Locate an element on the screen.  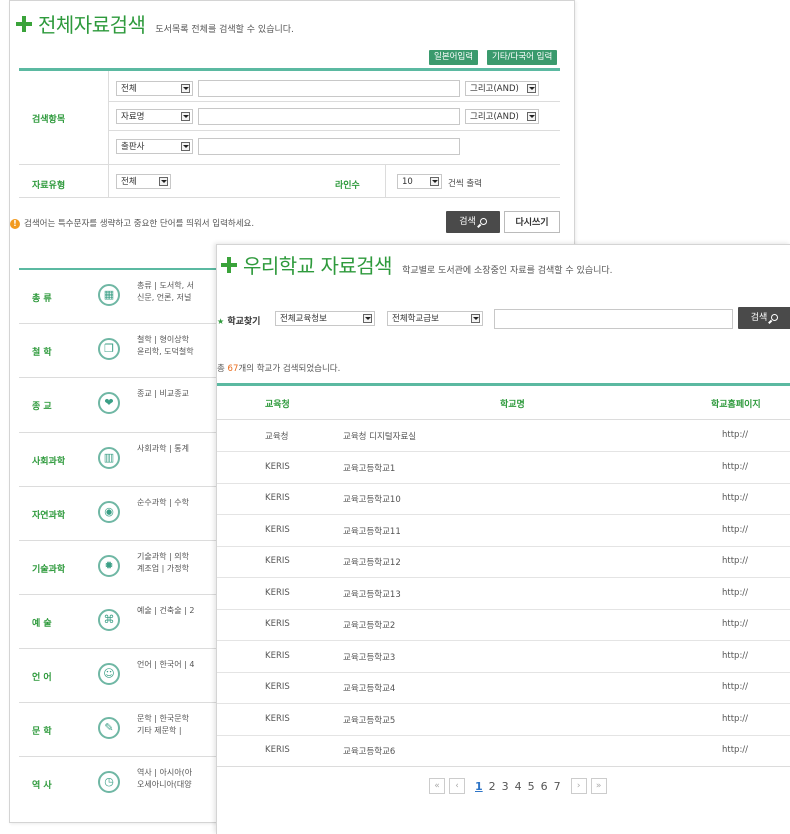
next-page-button: › is located at coordinates (578, 786).